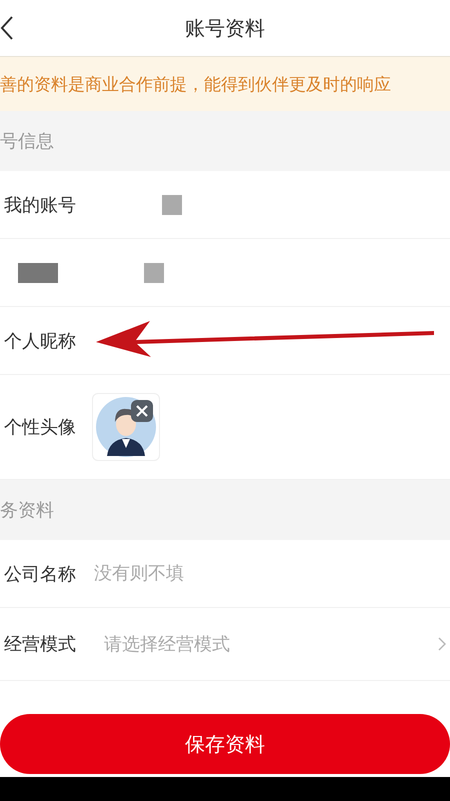 This screenshot has width=450, height=801. Describe the element at coordinates (7, 28) in the screenshot. I see `back-icon` at that location.